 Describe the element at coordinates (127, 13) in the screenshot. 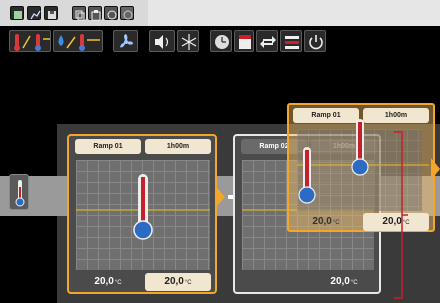

I see `redo-icon` at that location.